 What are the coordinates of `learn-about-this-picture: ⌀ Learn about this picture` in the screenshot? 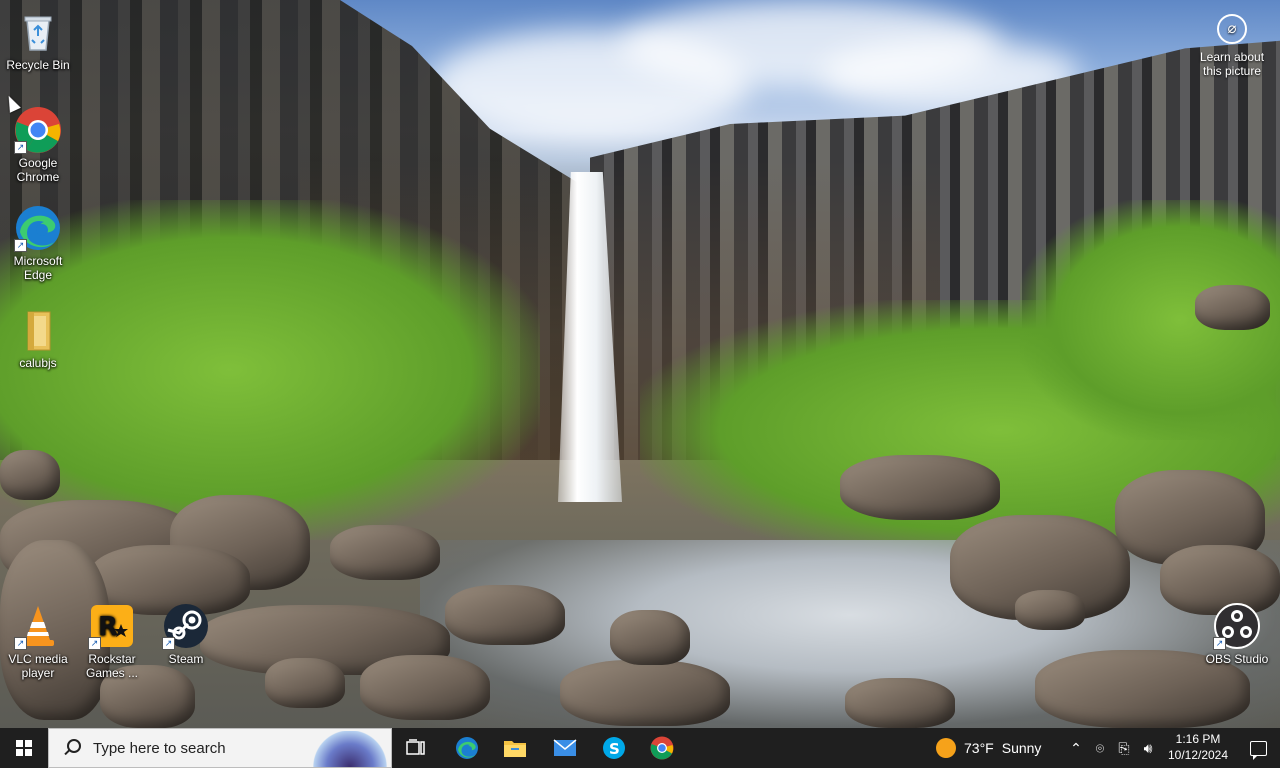 It's located at (1232, 46).